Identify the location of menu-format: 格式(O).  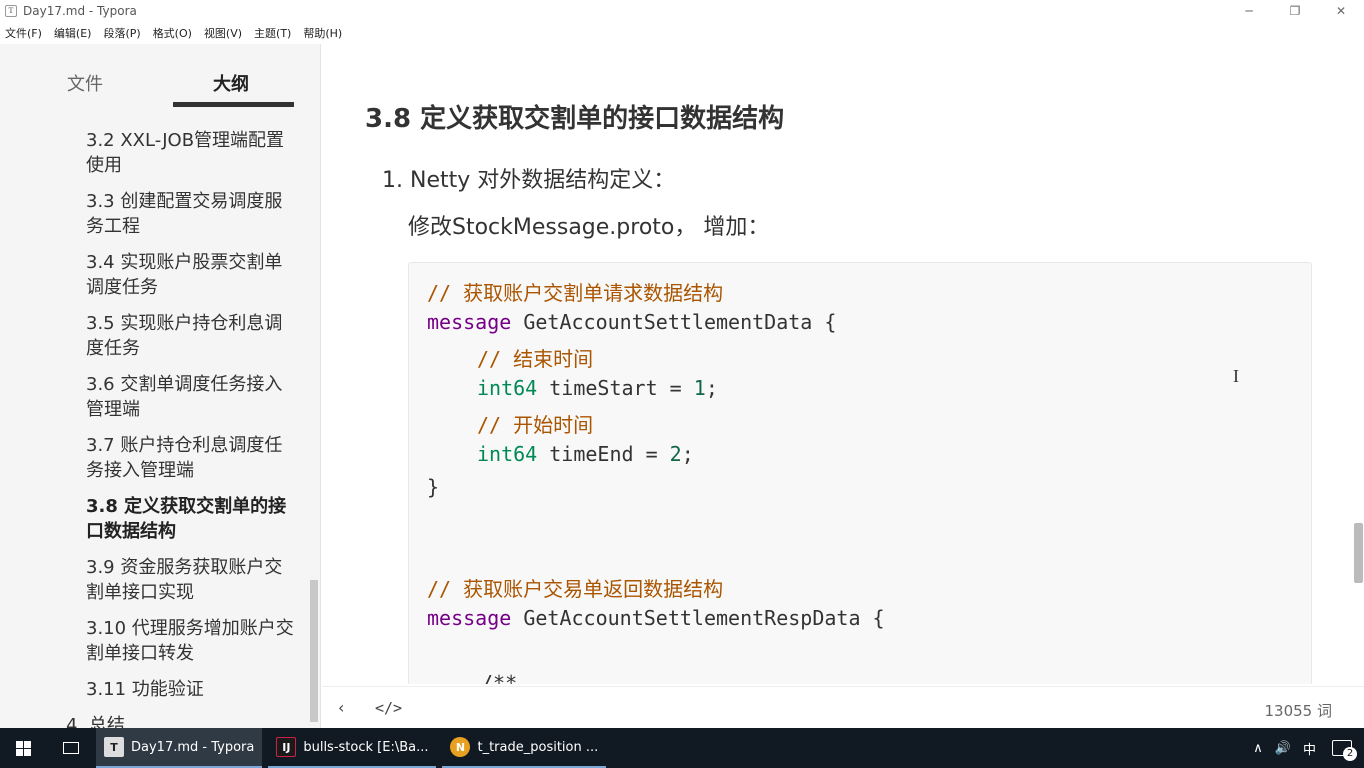
(172, 33).